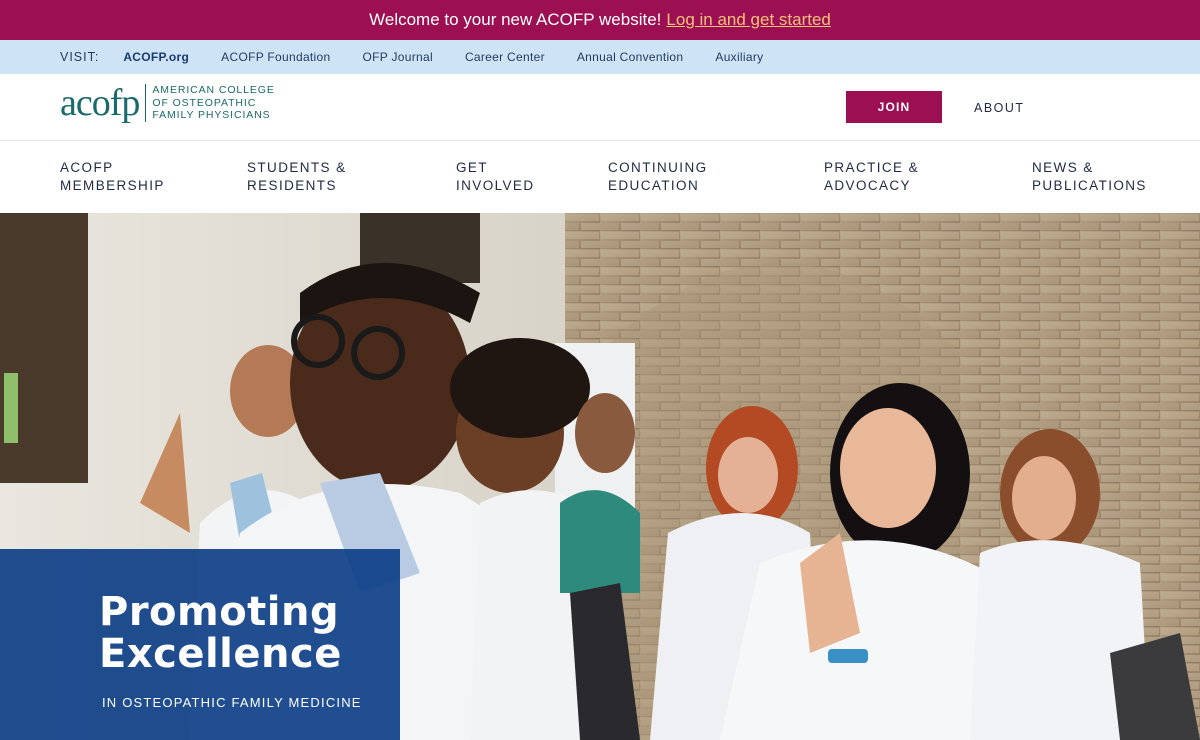 The width and height of the screenshot is (1200, 740). Describe the element at coordinates (87, 167) in the screenshot. I see `nav-label-line1: ACOFP` at that location.